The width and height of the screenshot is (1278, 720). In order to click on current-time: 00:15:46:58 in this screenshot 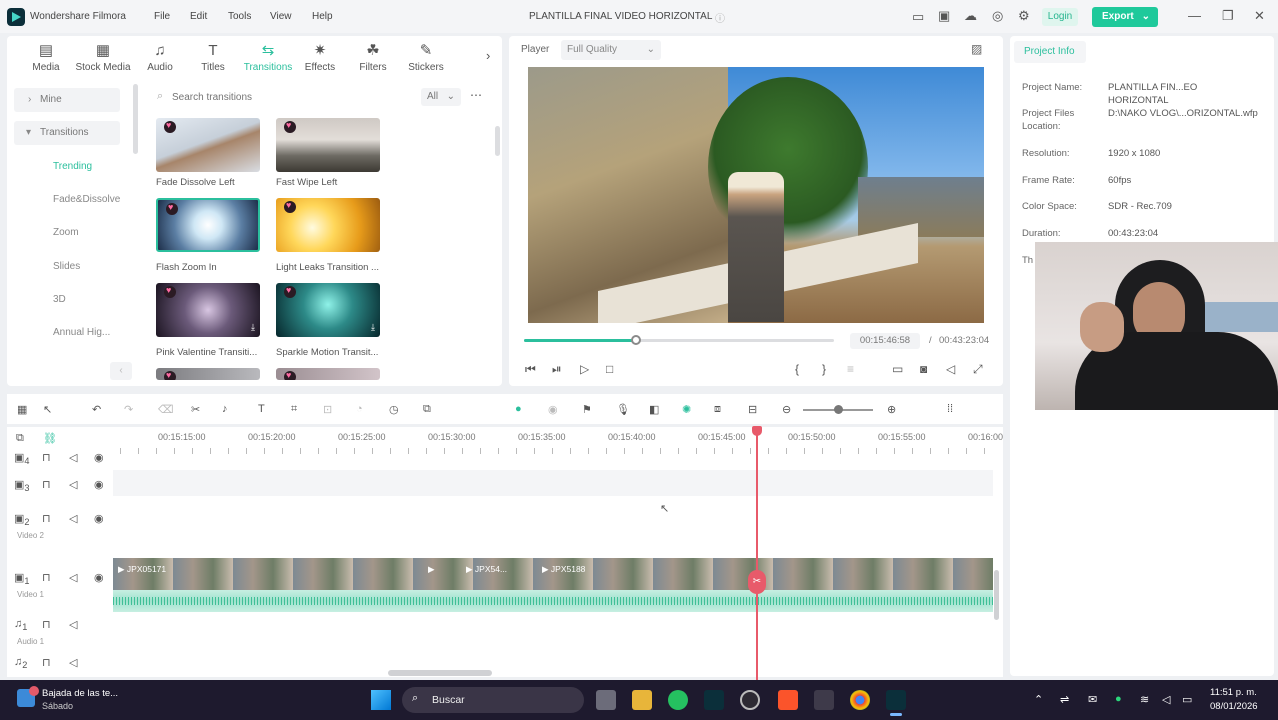, I will do `click(885, 341)`.